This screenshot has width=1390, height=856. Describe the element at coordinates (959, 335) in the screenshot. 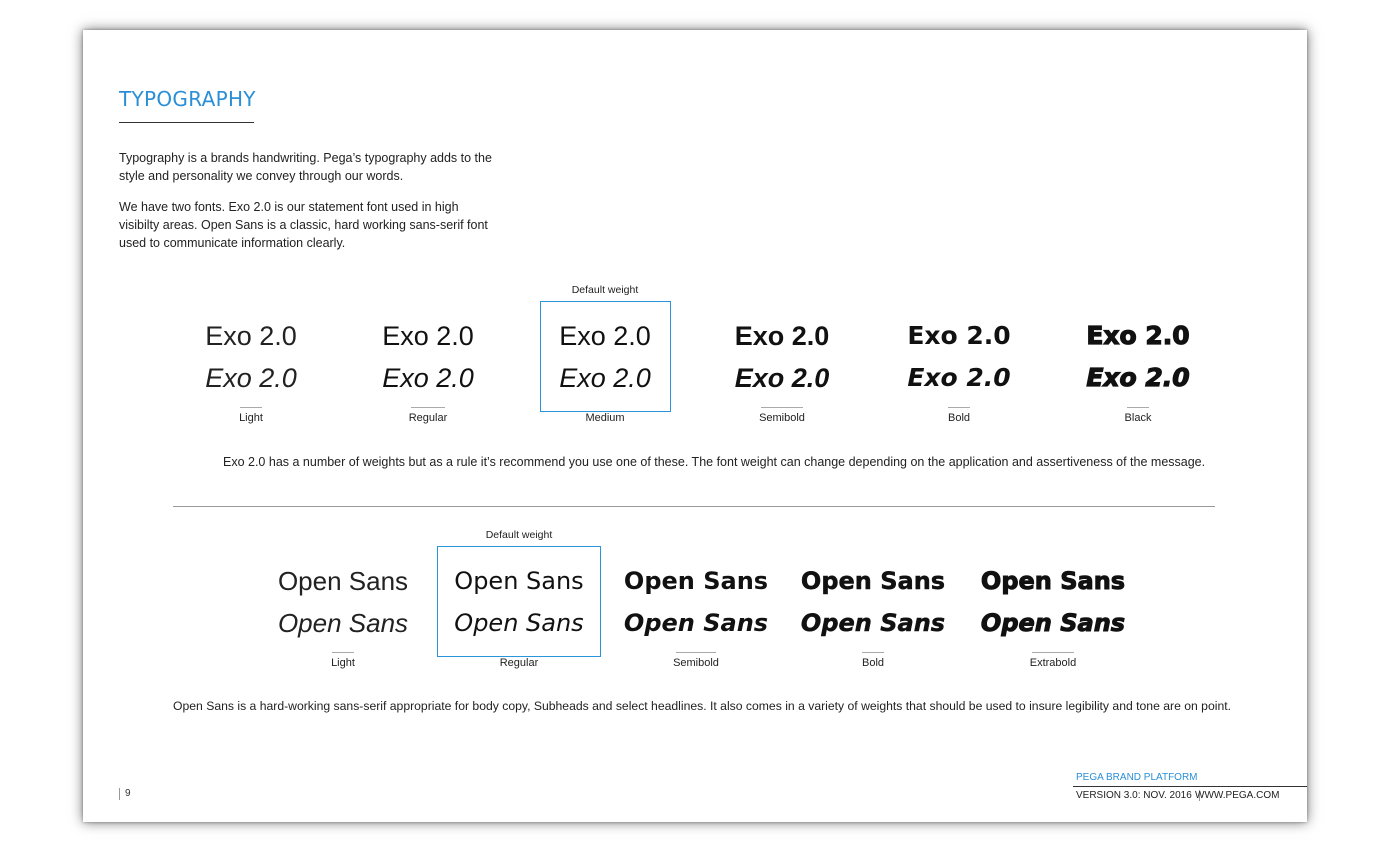

I see `exo-bold-upright: Exo 2.0` at that location.